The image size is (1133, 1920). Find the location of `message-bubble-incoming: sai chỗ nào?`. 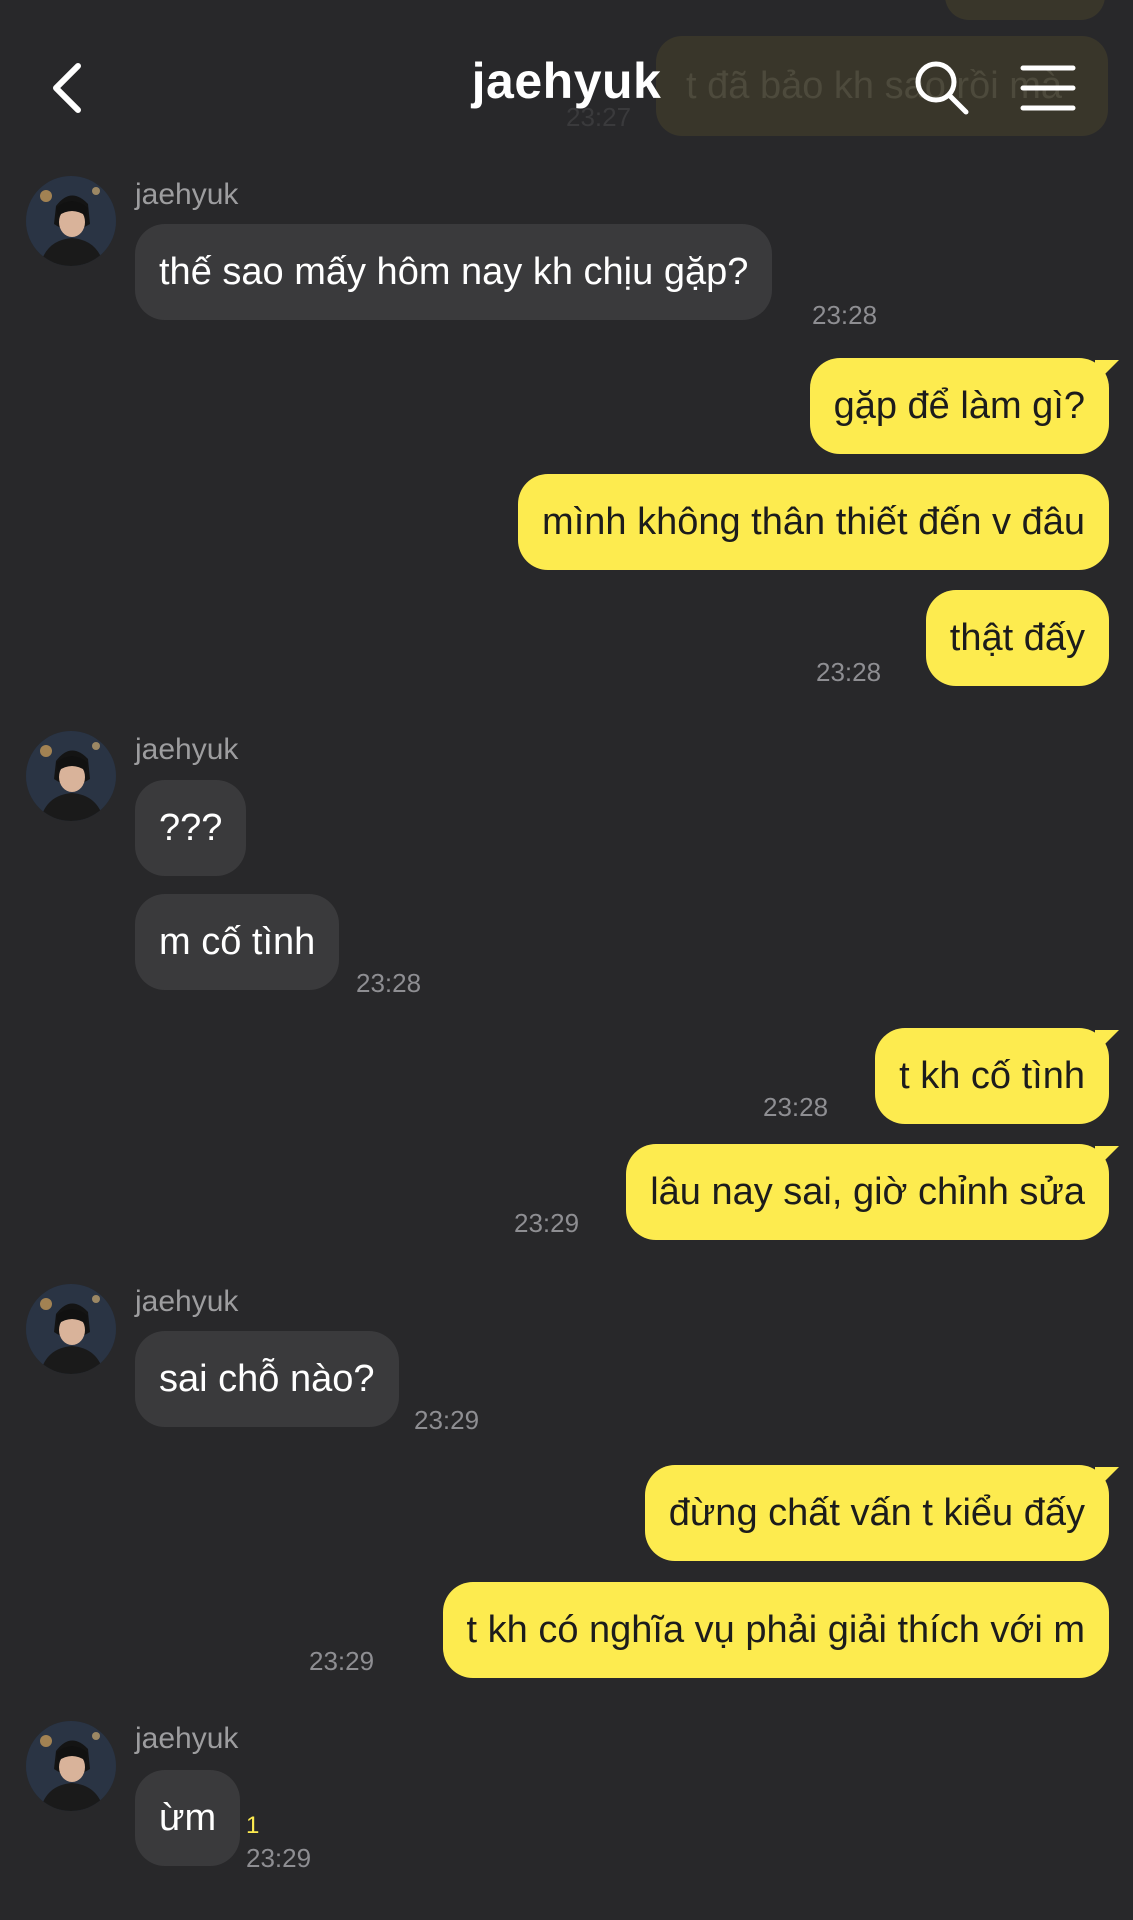

message-bubble-incoming: sai chỗ nào? is located at coordinates (267, 1379).